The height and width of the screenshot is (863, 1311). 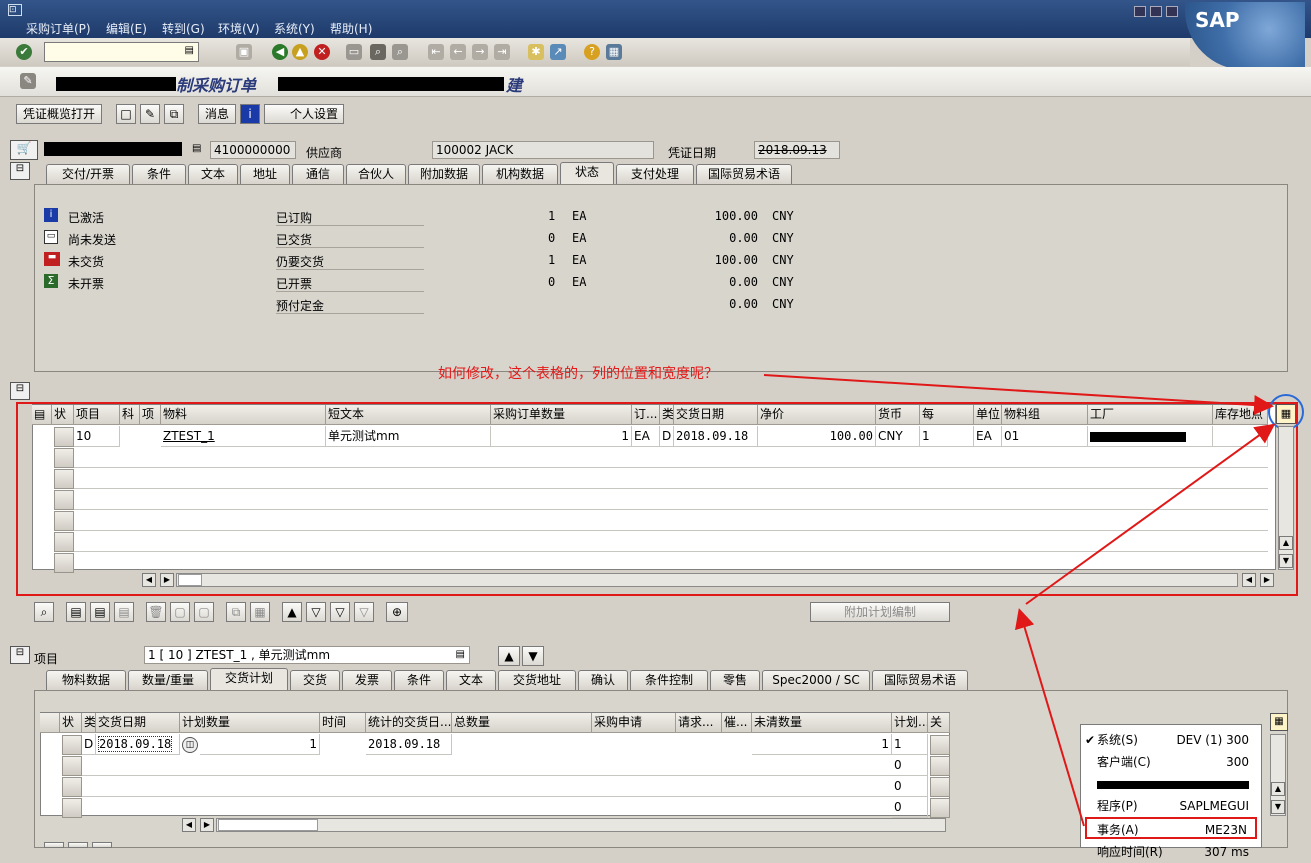 I want to click on next-item-button: ▼, so click(x=533, y=656).